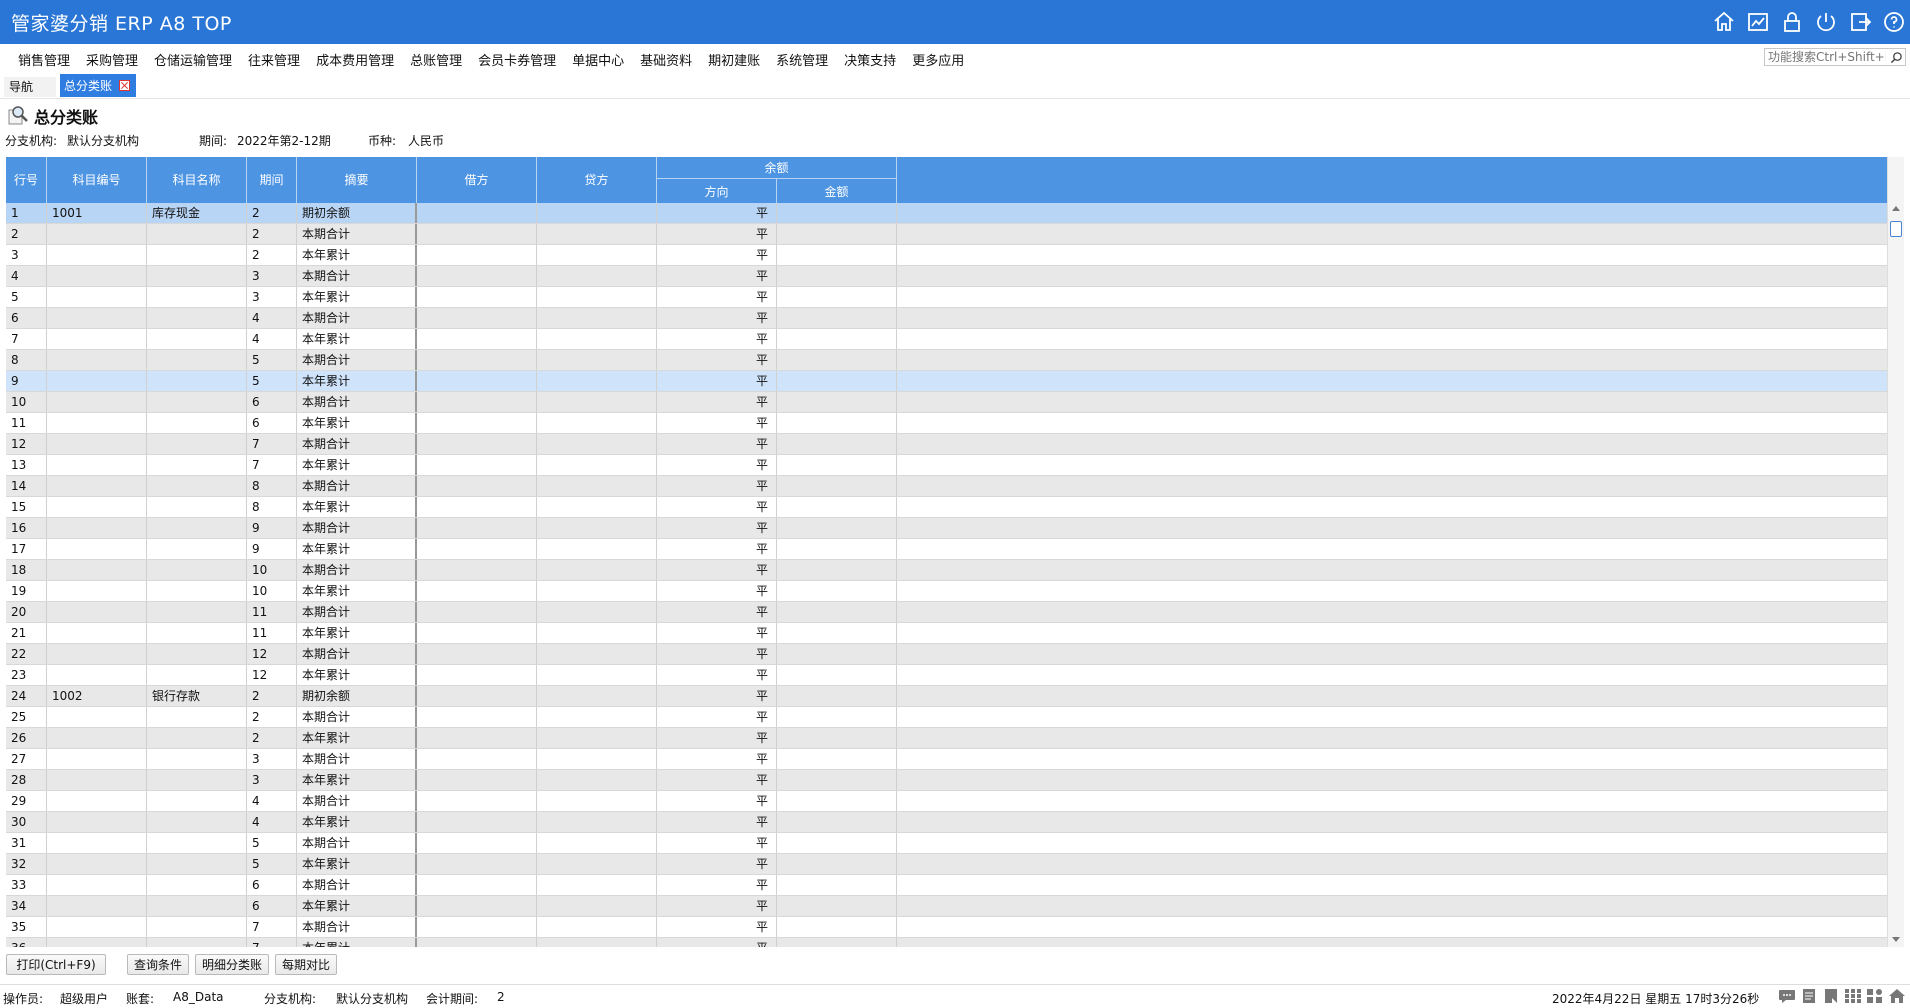 This screenshot has width=1910, height=1008. Describe the element at coordinates (517, 59) in the screenshot. I see `menu-item-membership: 会员卡券管理` at that location.